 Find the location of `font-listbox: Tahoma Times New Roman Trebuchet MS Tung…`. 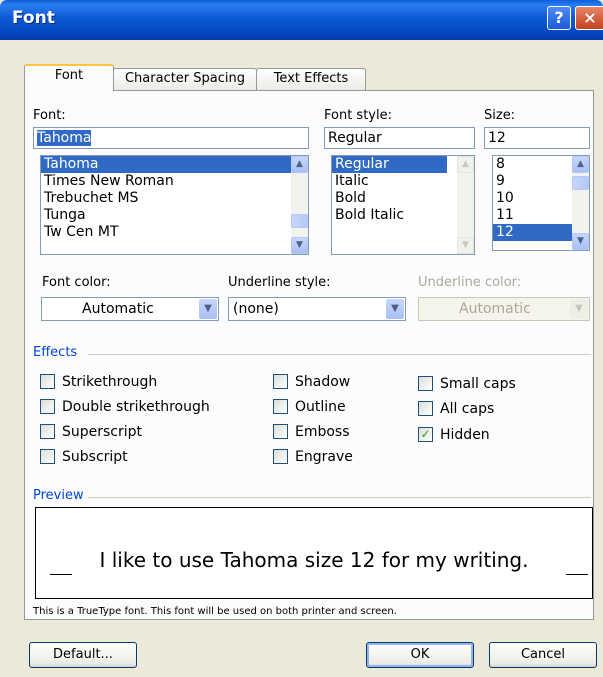

font-listbox: Tahoma Times New Roman Trebuchet MS Tung… is located at coordinates (174, 205).